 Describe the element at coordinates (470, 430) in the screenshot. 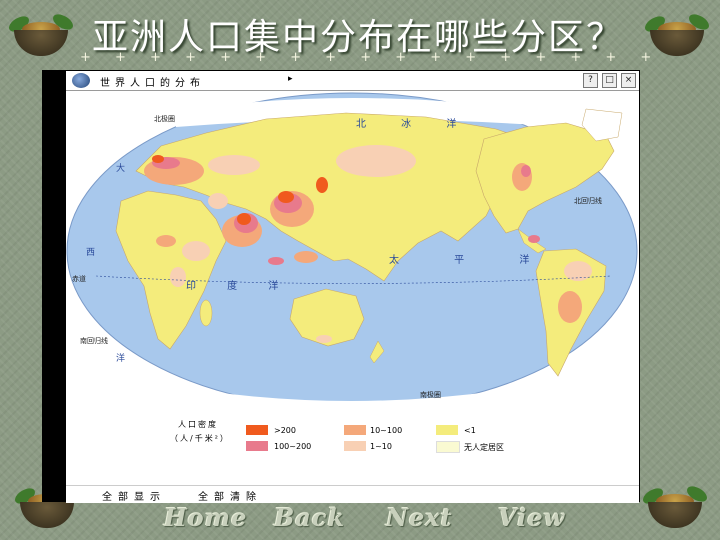

I see `legend-label-lt1: <1` at that location.